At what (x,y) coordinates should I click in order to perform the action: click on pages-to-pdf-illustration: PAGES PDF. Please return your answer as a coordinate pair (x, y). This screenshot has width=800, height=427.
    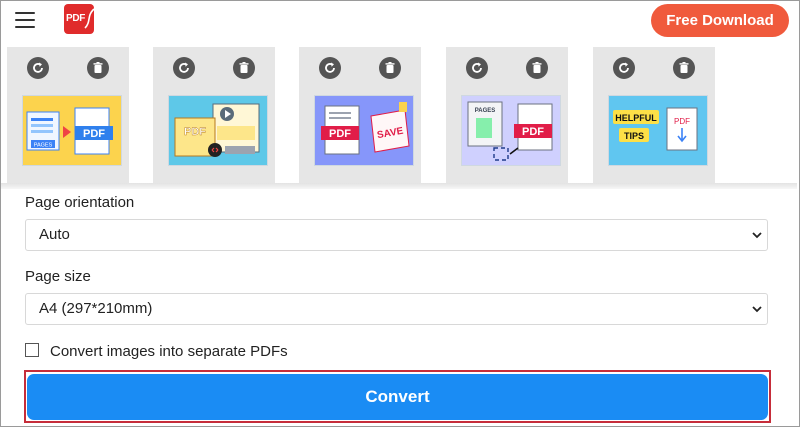
    Looking at the image, I should click on (72, 130).